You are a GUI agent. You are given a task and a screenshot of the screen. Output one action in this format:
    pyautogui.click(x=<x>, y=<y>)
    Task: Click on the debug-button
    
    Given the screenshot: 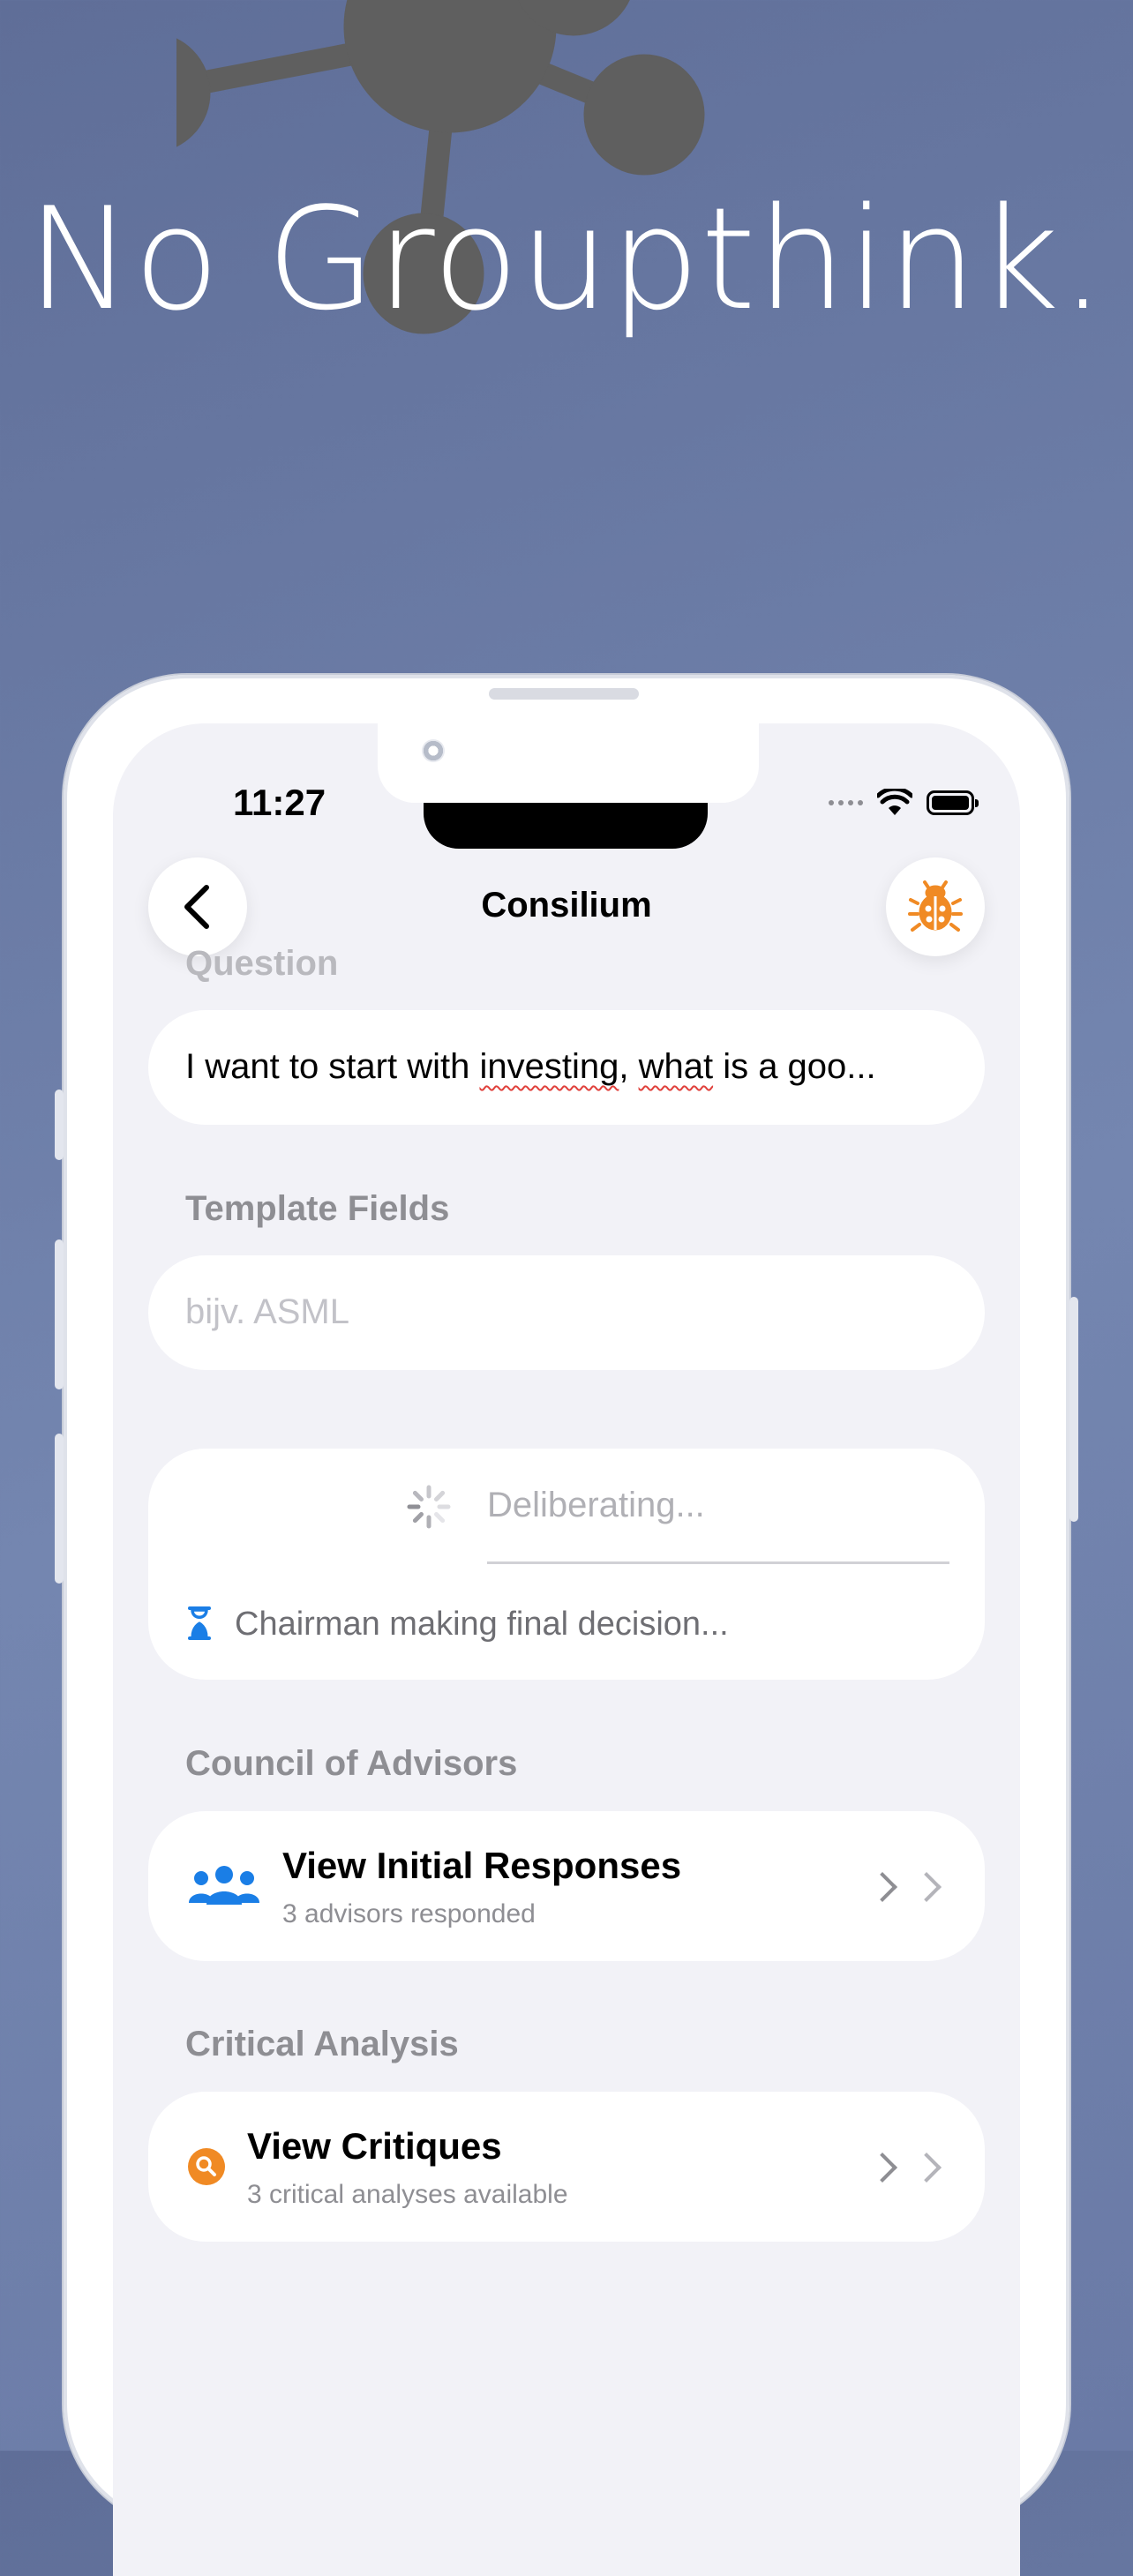 What is the action you would take?
    pyautogui.click(x=936, y=907)
    